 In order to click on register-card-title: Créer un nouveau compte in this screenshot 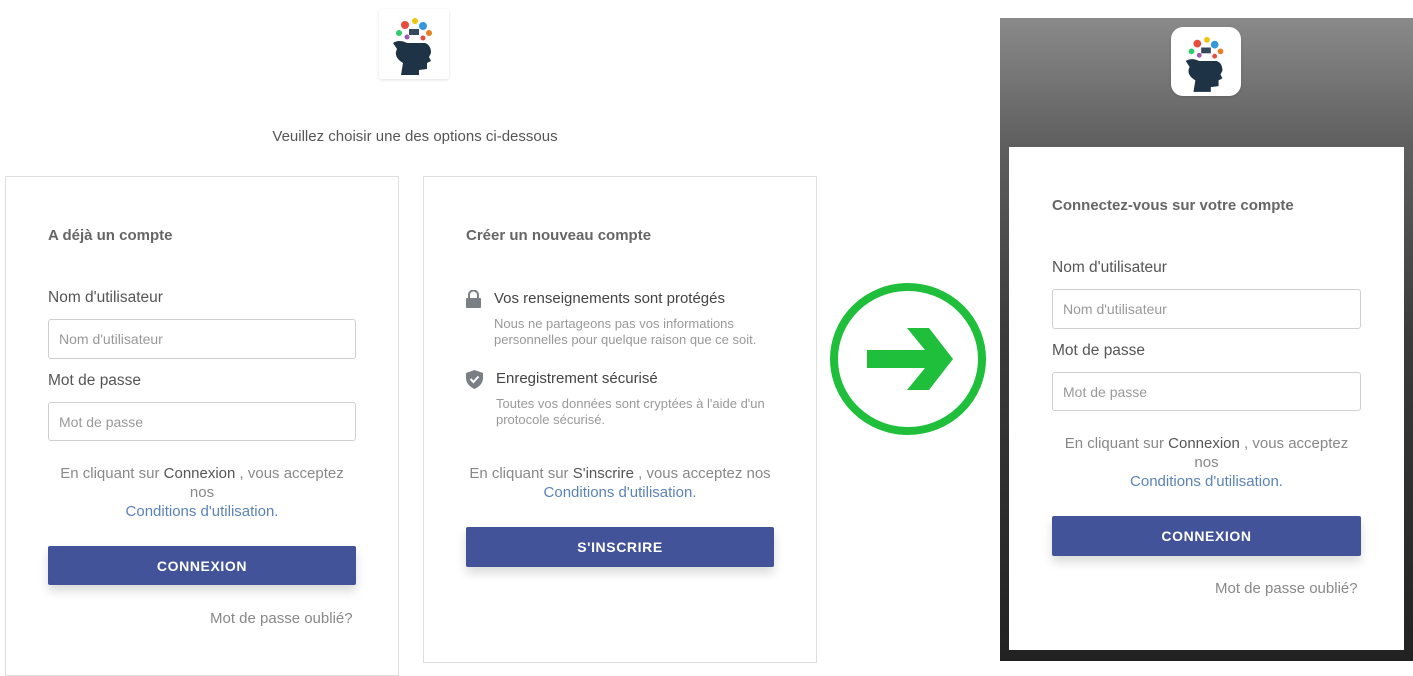, I will do `click(559, 235)`.